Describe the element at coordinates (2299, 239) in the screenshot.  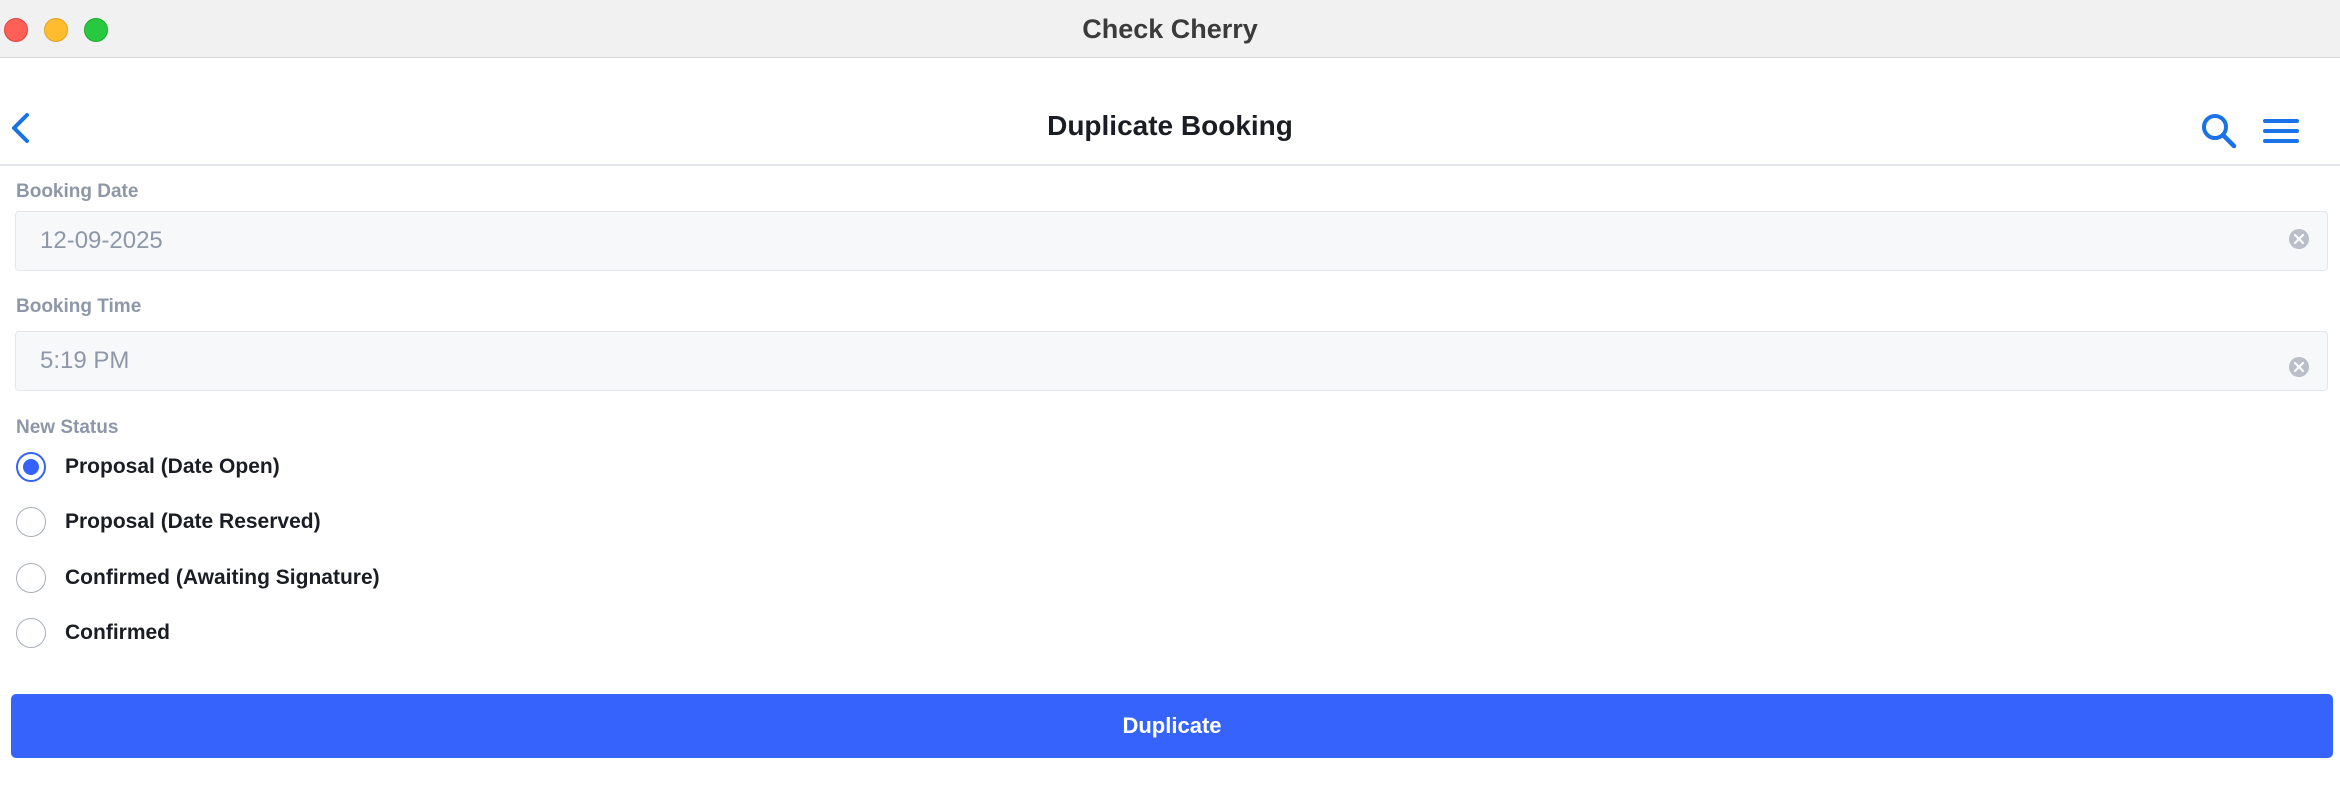
I see `clear-date-icon` at that location.